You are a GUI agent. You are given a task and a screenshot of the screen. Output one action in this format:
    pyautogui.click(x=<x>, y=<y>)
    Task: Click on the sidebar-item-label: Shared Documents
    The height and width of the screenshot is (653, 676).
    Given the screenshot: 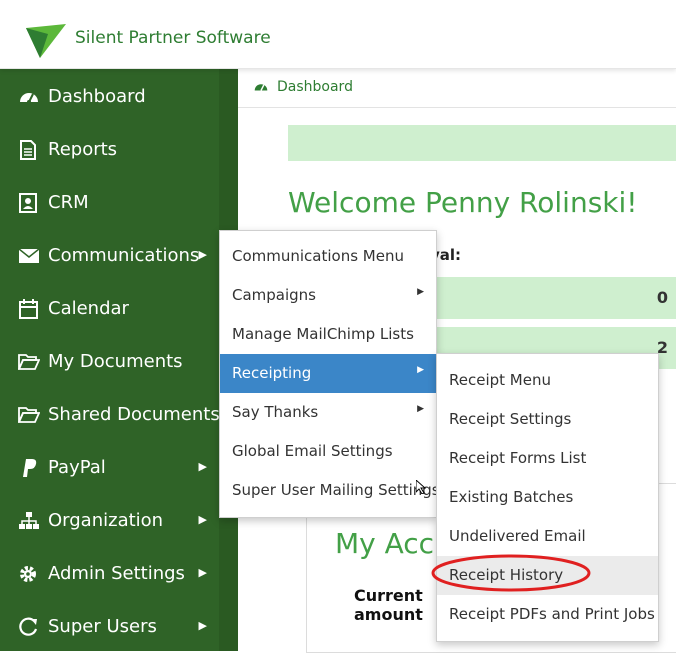 What is the action you would take?
    pyautogui.click(x=134, y=414)
    